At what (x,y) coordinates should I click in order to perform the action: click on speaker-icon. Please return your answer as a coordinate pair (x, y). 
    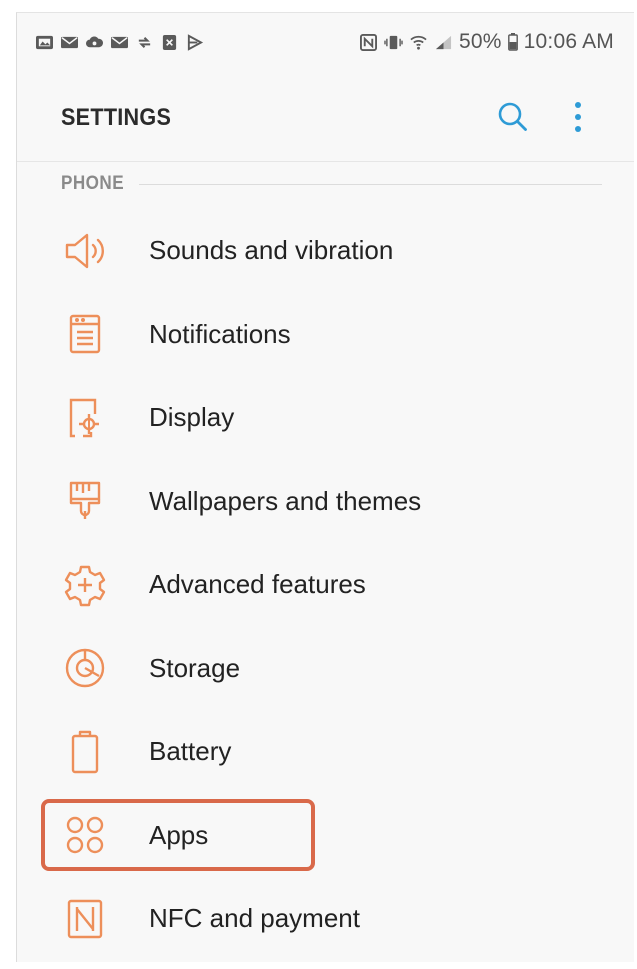
    Looking at the image, I should click on (84, 250).